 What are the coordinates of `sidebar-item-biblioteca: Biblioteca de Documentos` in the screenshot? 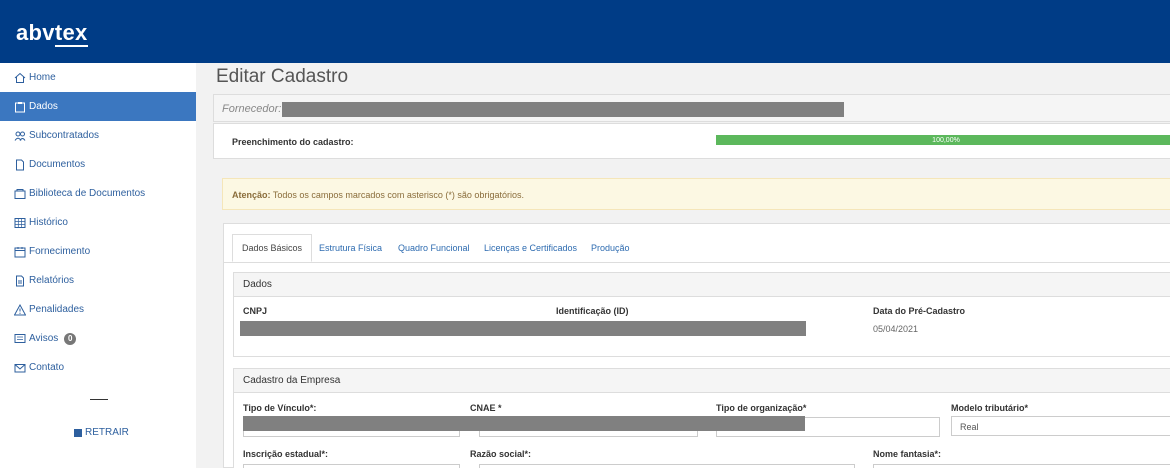 It's located at (98, 193).